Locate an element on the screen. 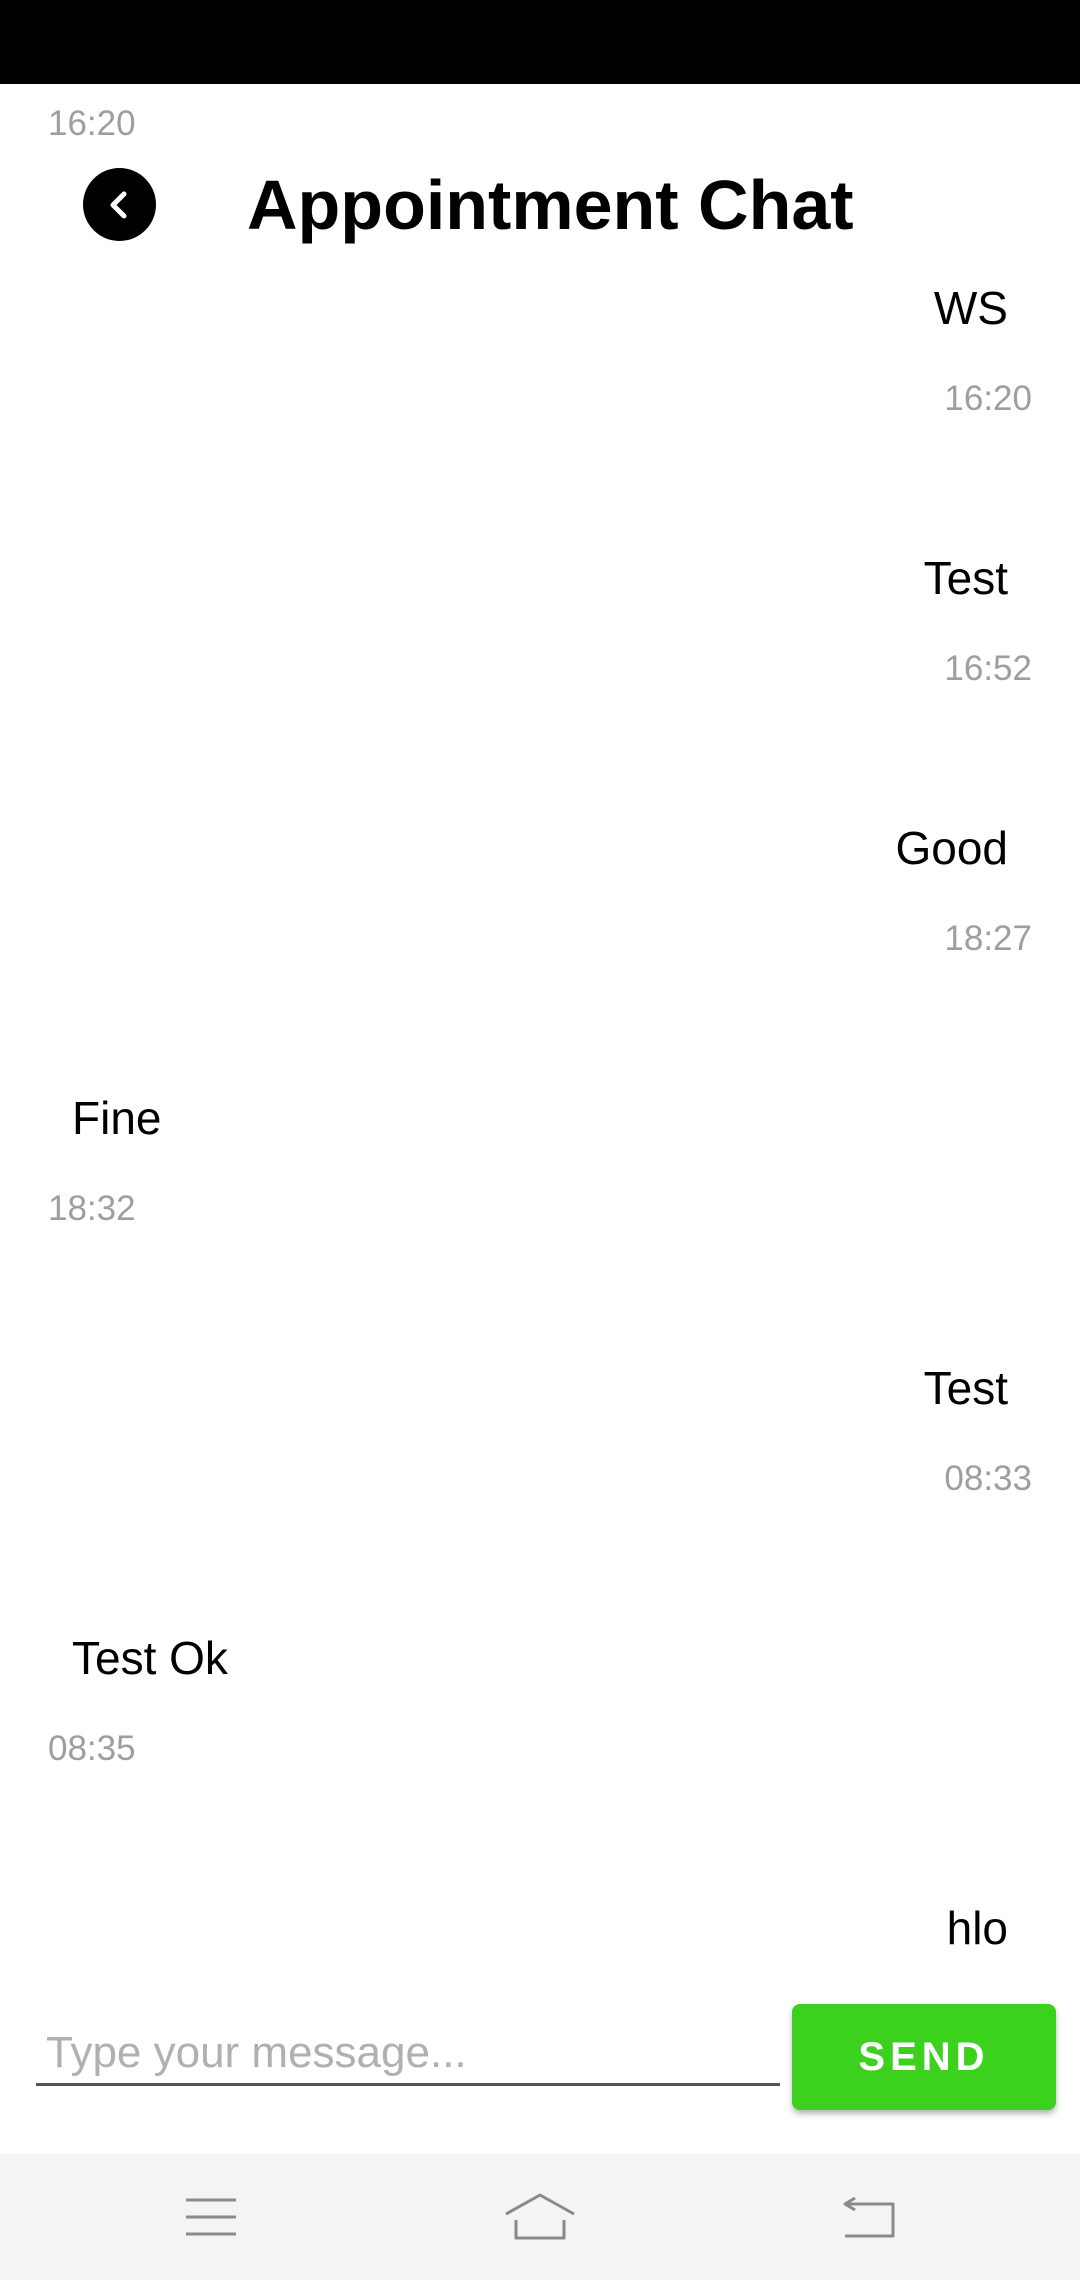  nav-back-button is located at coordinates (869, 2217).